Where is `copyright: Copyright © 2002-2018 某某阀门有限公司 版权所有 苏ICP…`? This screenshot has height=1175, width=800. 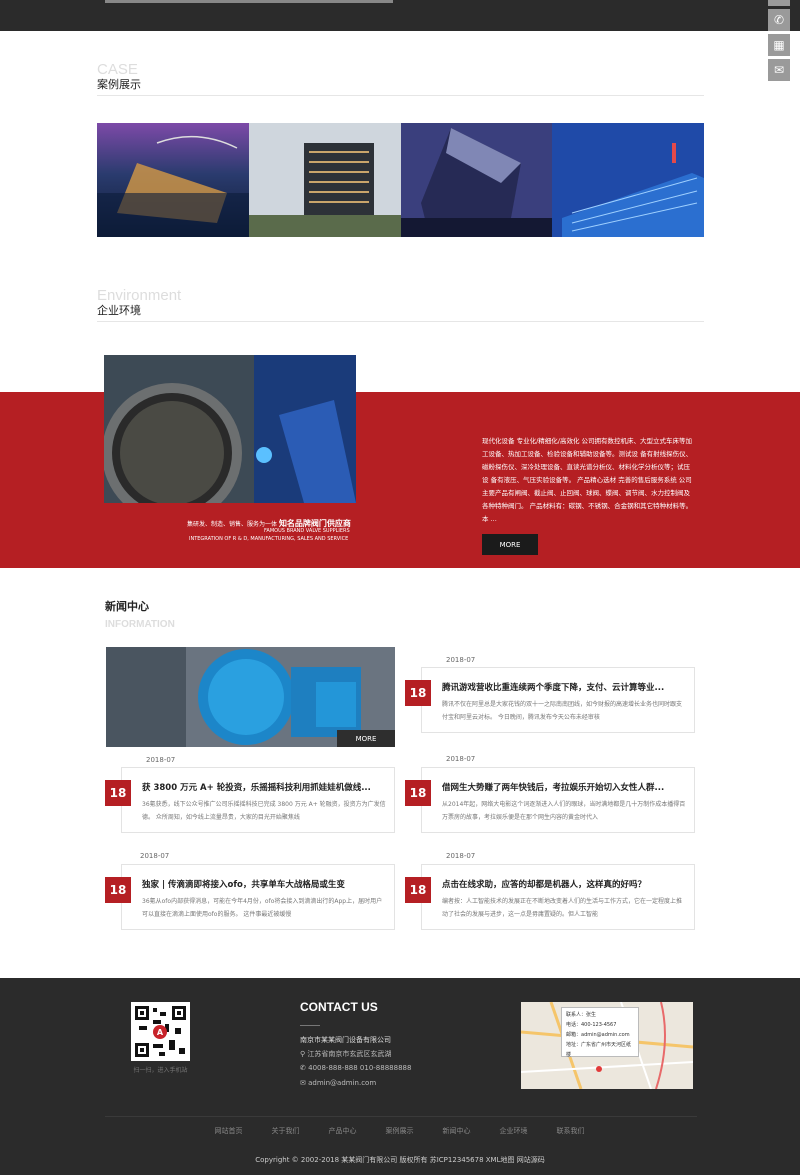
copyright: Copyright © 2002-2018 某某阀门有限公司 版权所有 苏ICP… is located at coordinates (400, 1160).